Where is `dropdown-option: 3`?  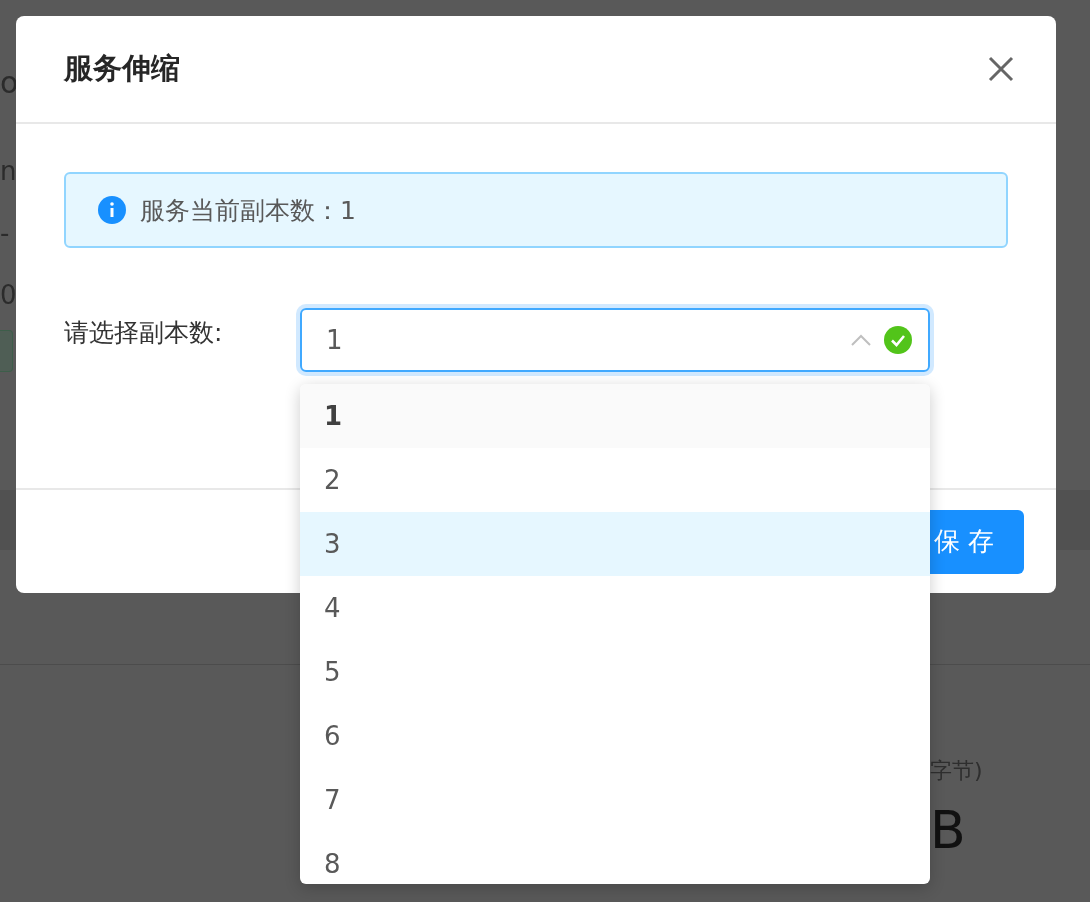 dropdown-option: 3 is located at coordinates (615, 544).